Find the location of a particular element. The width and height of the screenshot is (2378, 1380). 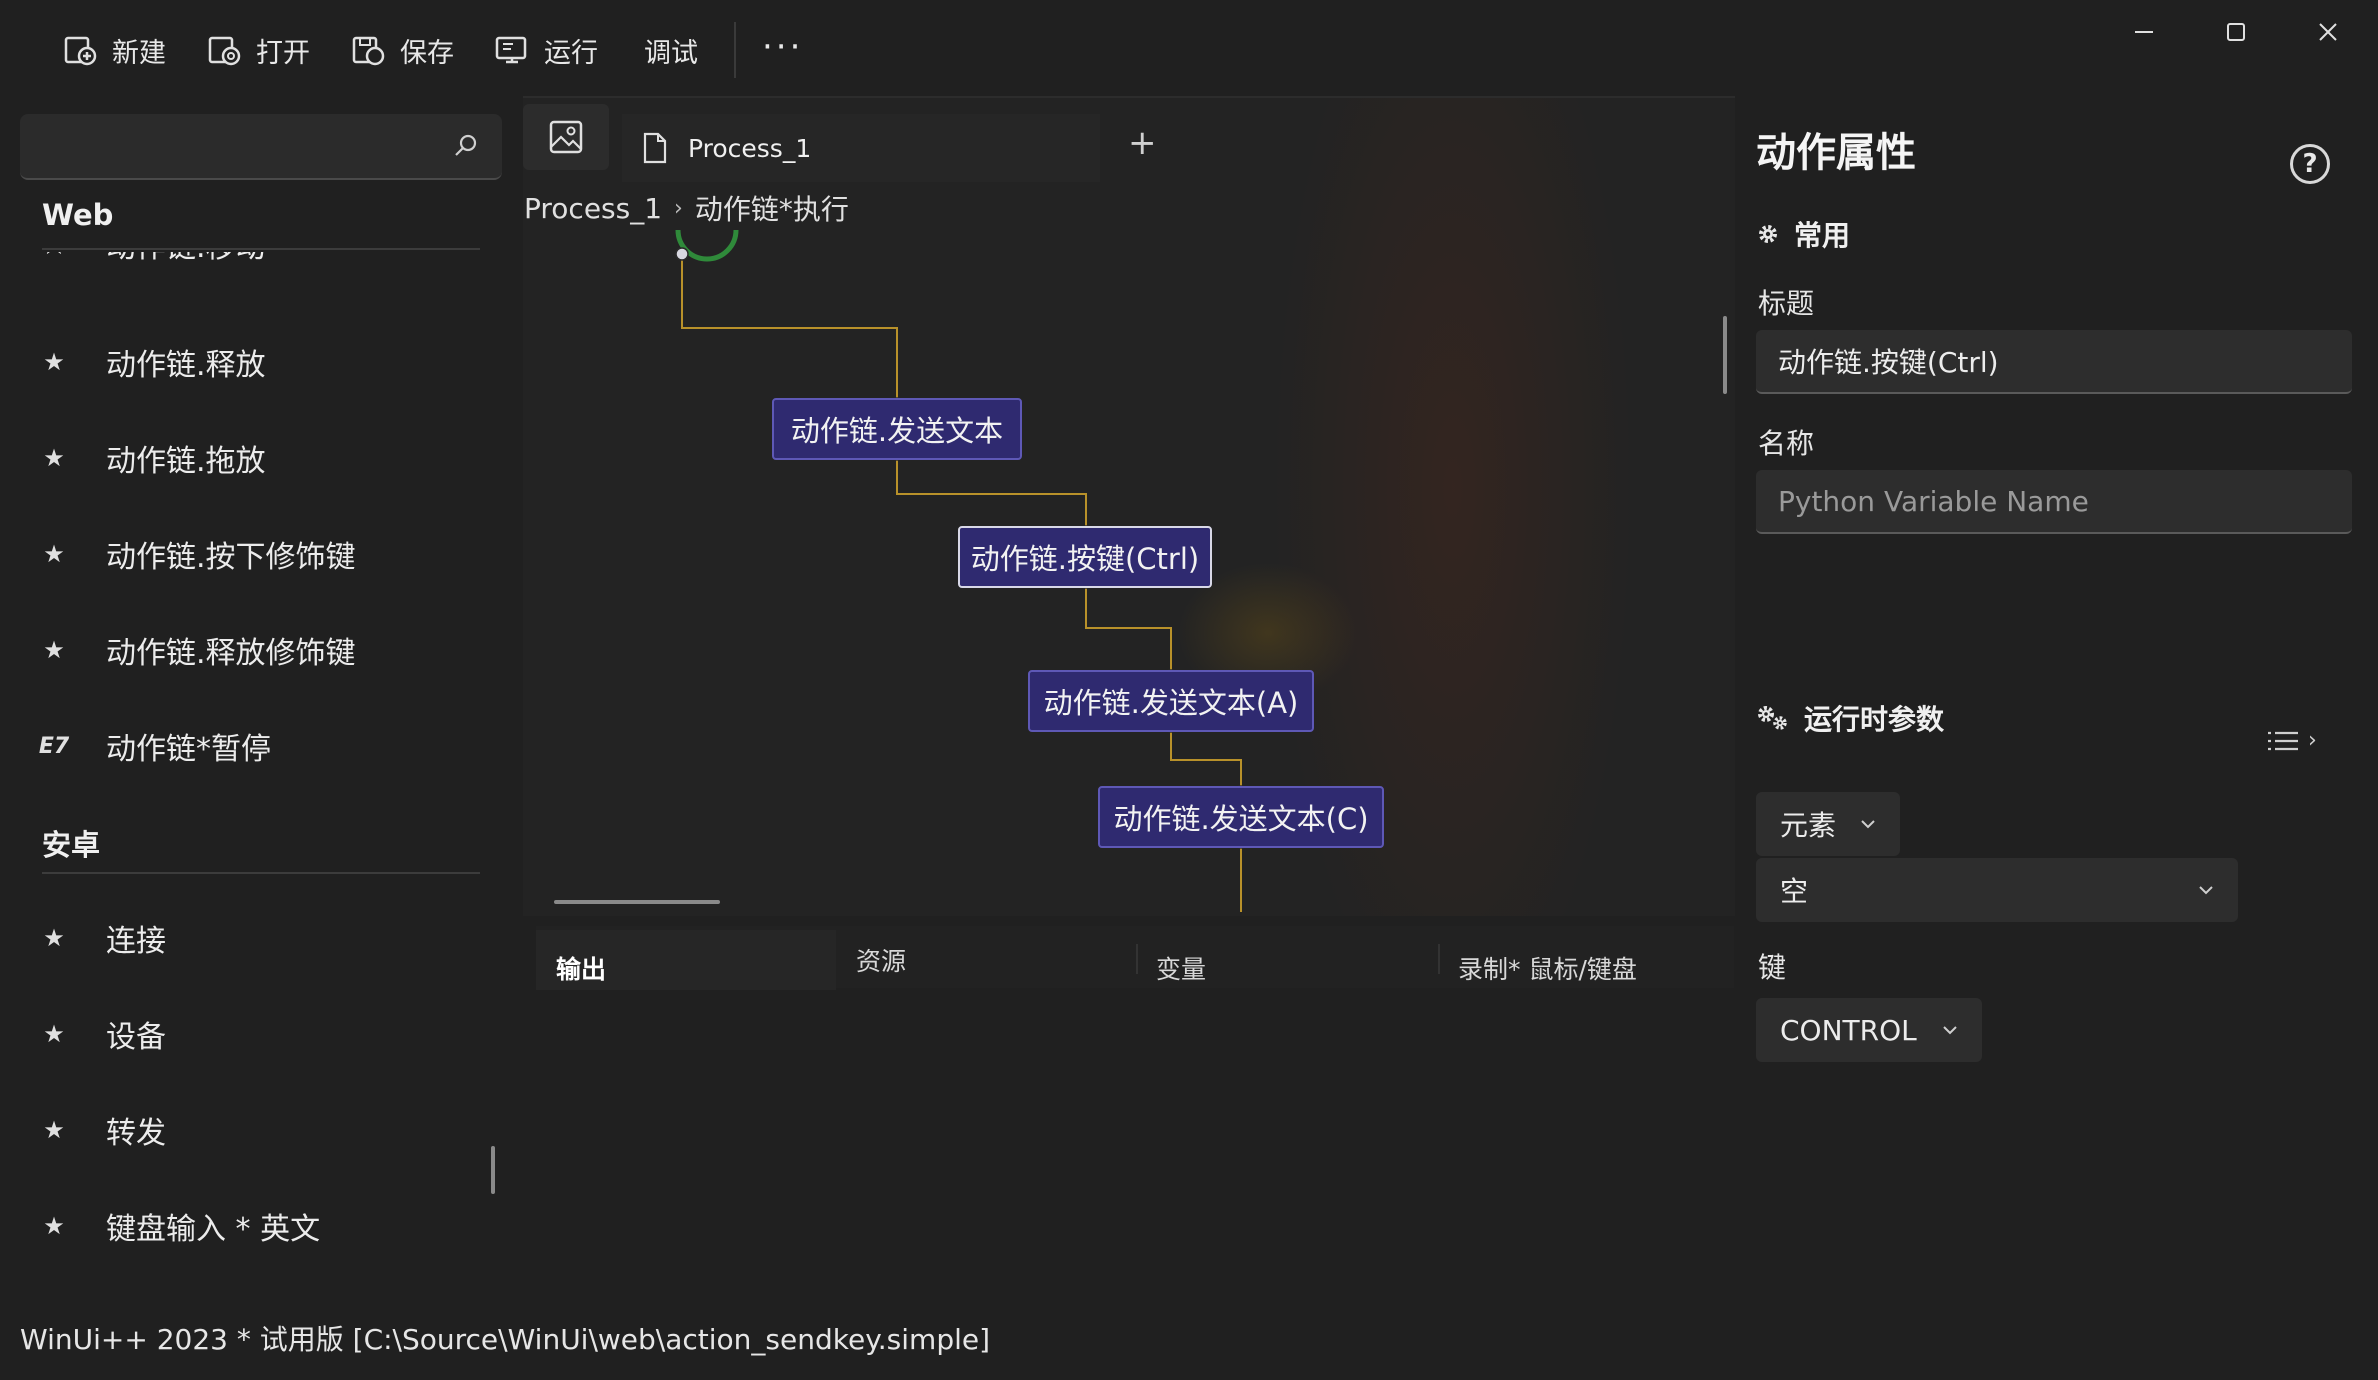

list-item-release: ★ 动作链.释放 is located at coordinates (151, 362).